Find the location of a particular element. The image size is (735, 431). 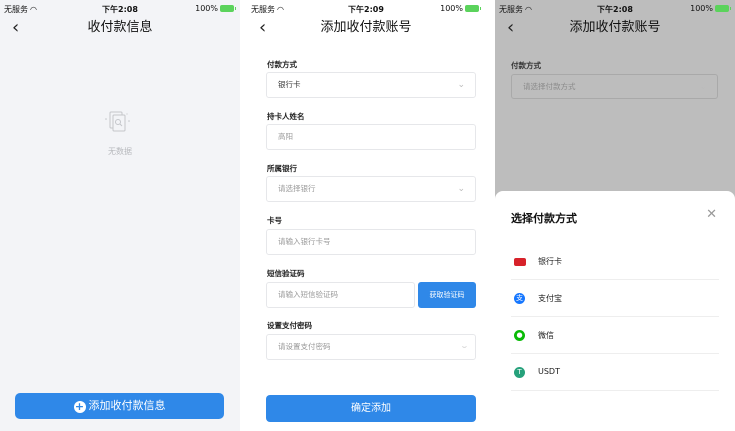

pay-option-label: 微信 is located at coordinates (546, 335).